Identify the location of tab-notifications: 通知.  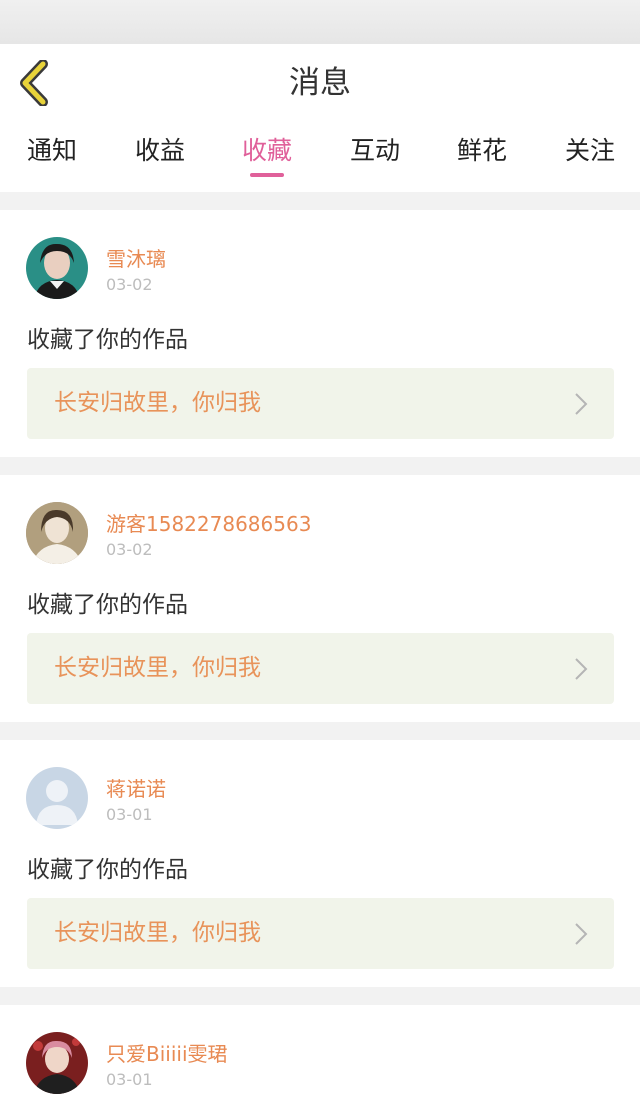
(53, 157).